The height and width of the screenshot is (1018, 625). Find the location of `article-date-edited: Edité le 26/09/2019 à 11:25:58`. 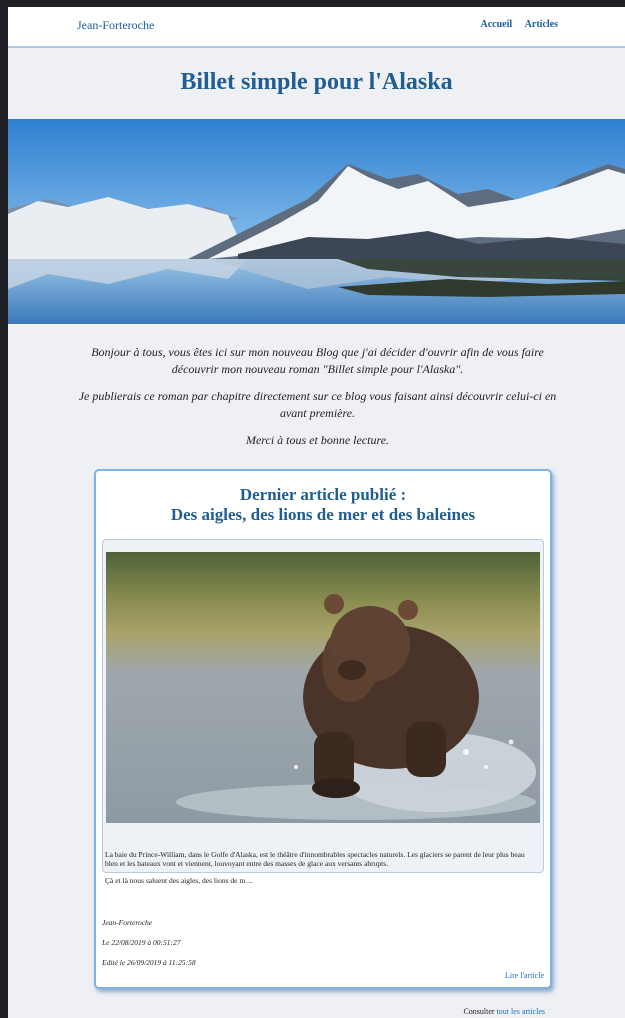

article-date-edited: Edité le 26/09/2019 à 11:25:58 is located at coordinates (149, 962).